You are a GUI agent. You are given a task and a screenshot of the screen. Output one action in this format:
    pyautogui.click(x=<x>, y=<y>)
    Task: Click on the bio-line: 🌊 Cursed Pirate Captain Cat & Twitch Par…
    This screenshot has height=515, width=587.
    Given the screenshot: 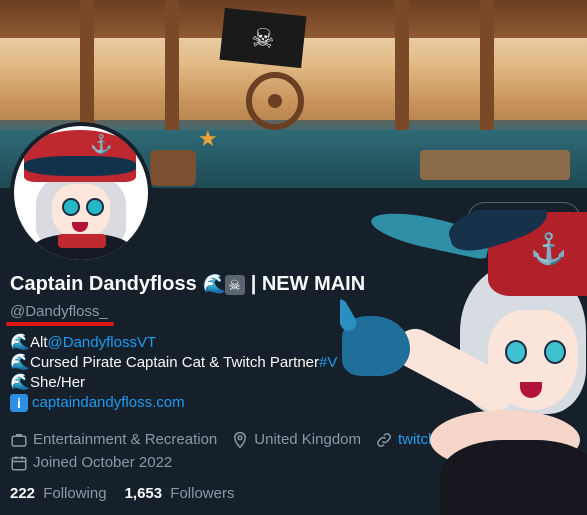 What is the action you would take?
    pyautogui.click(x=173, y=363)
    